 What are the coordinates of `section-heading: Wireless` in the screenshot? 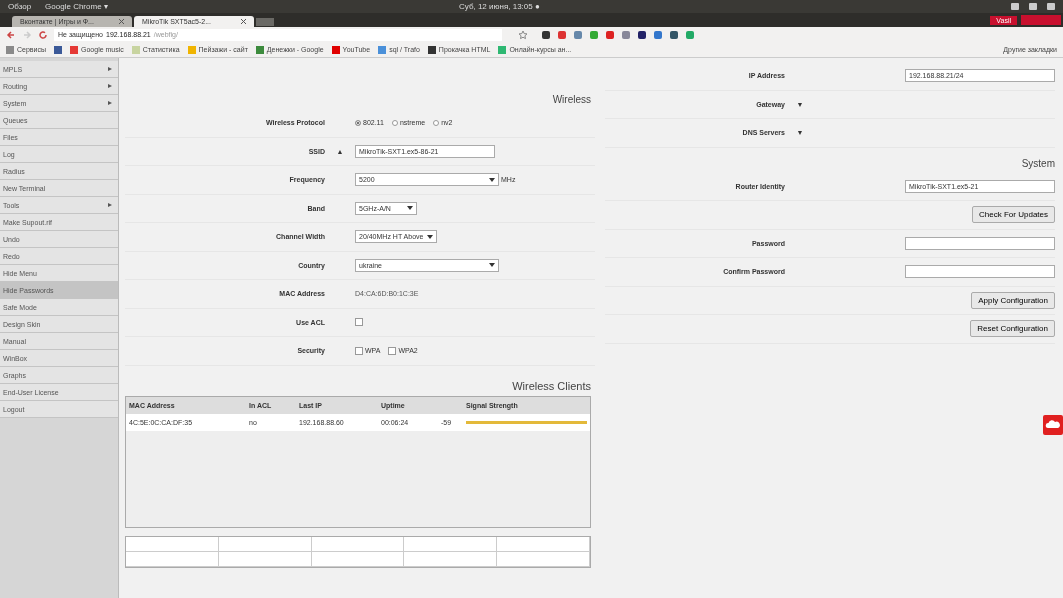 It's located at (571, 100).